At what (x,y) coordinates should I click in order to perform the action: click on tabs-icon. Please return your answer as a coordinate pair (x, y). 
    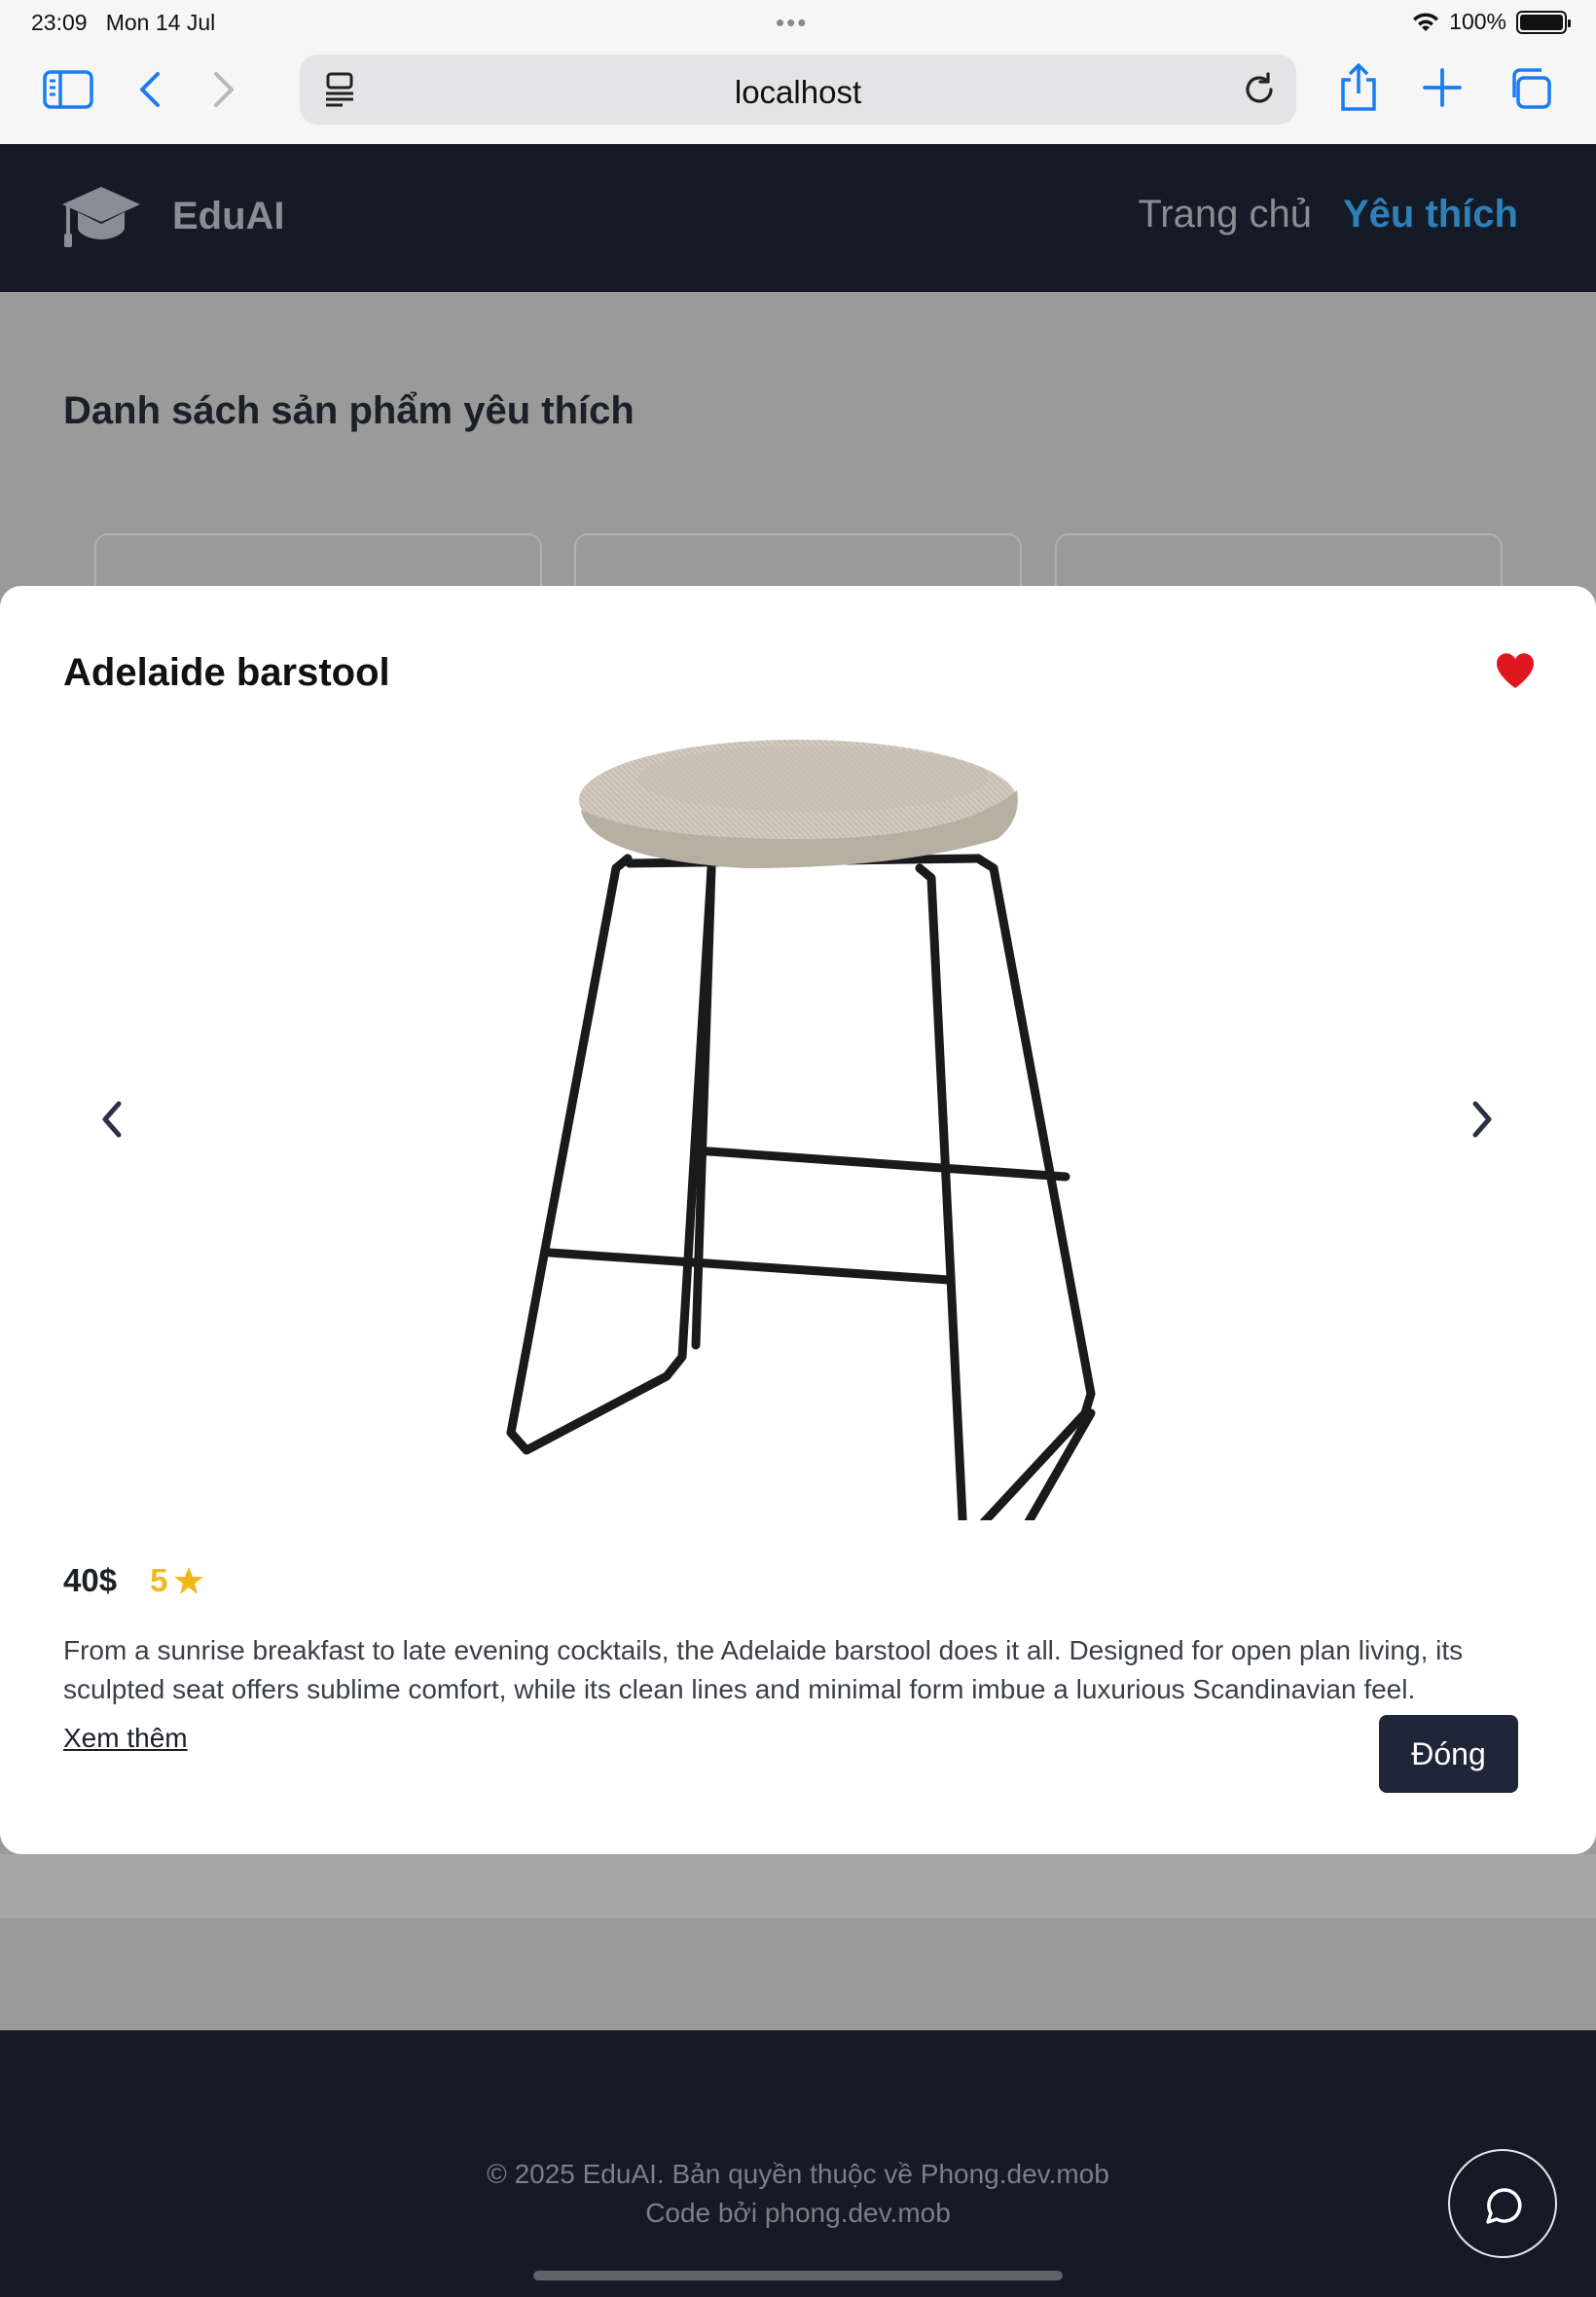
    Looking at the image, I should click on (1529, 88).